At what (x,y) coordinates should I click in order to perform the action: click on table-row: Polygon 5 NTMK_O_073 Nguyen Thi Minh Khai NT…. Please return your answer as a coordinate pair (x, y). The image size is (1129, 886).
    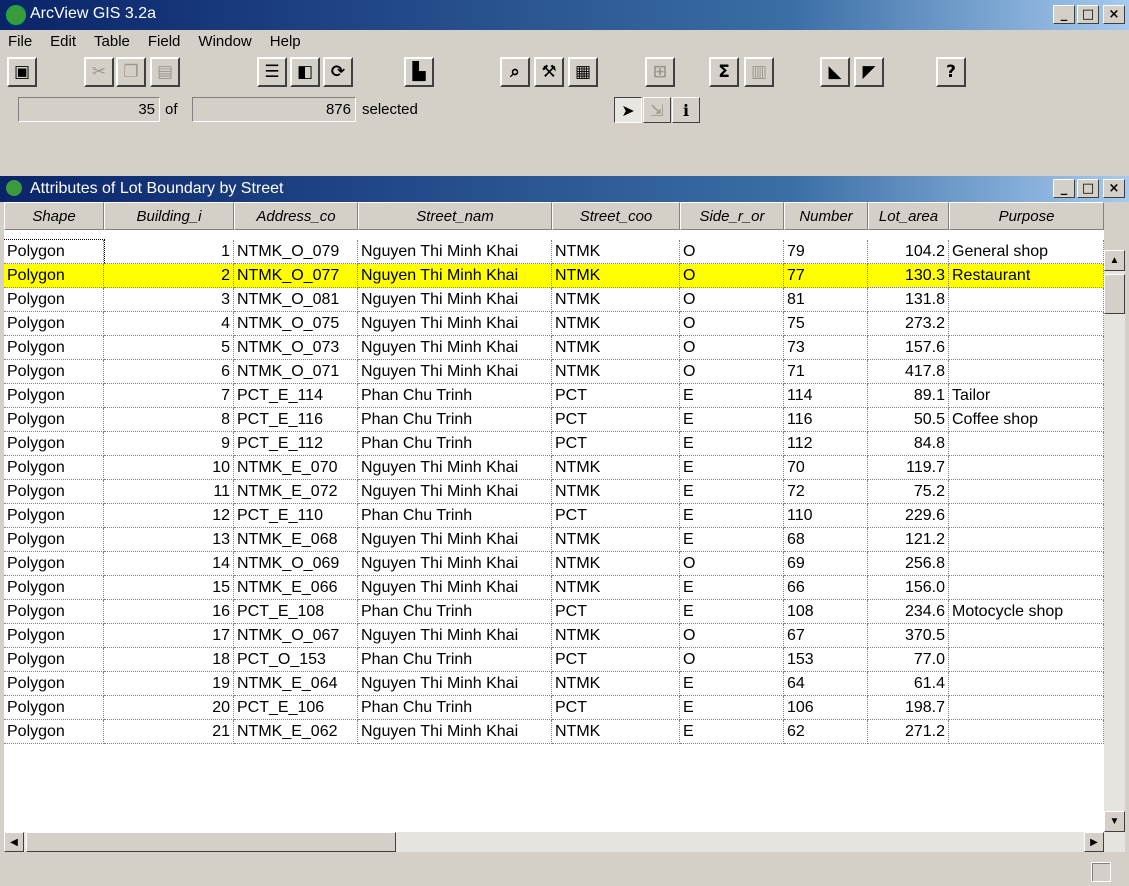
    Looking at the image, I should click on (554, 348).